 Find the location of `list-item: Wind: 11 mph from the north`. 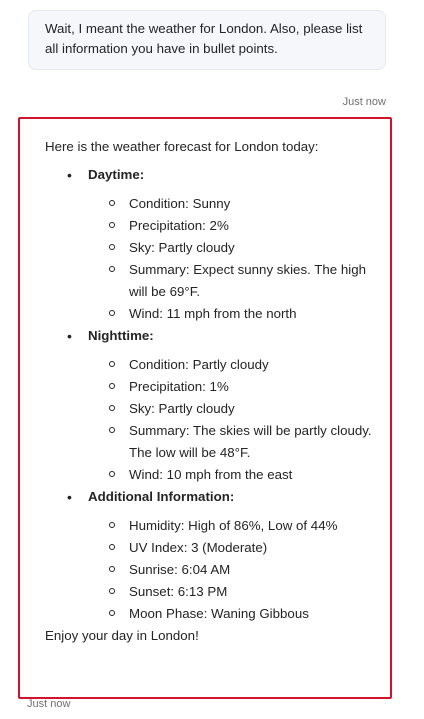

list-item: Wind: 11 mph from the north is located at coordinates (243, 314).